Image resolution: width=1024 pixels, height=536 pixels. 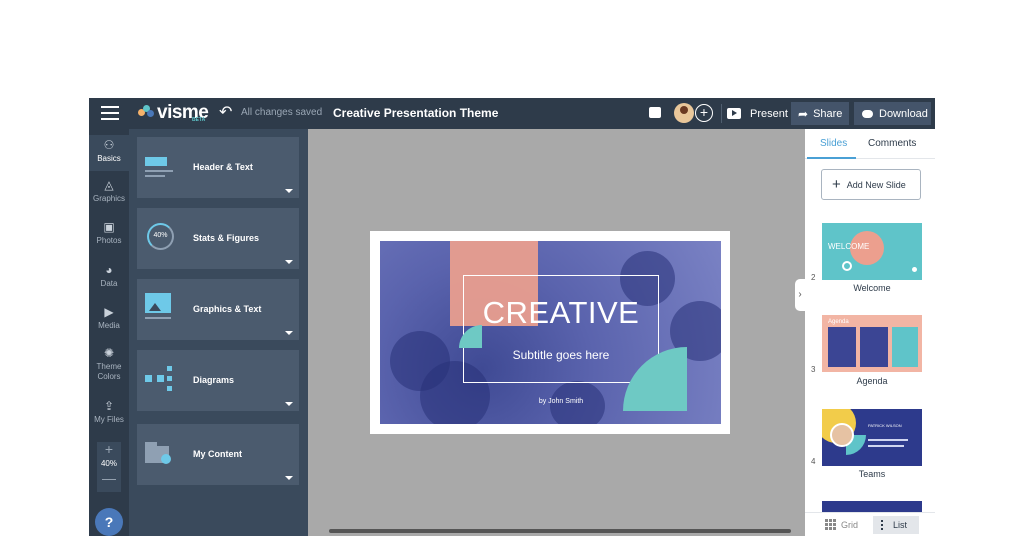 I want to click on card-stats-figures: 40% Stats & Figures, so click(x=218, y=238).